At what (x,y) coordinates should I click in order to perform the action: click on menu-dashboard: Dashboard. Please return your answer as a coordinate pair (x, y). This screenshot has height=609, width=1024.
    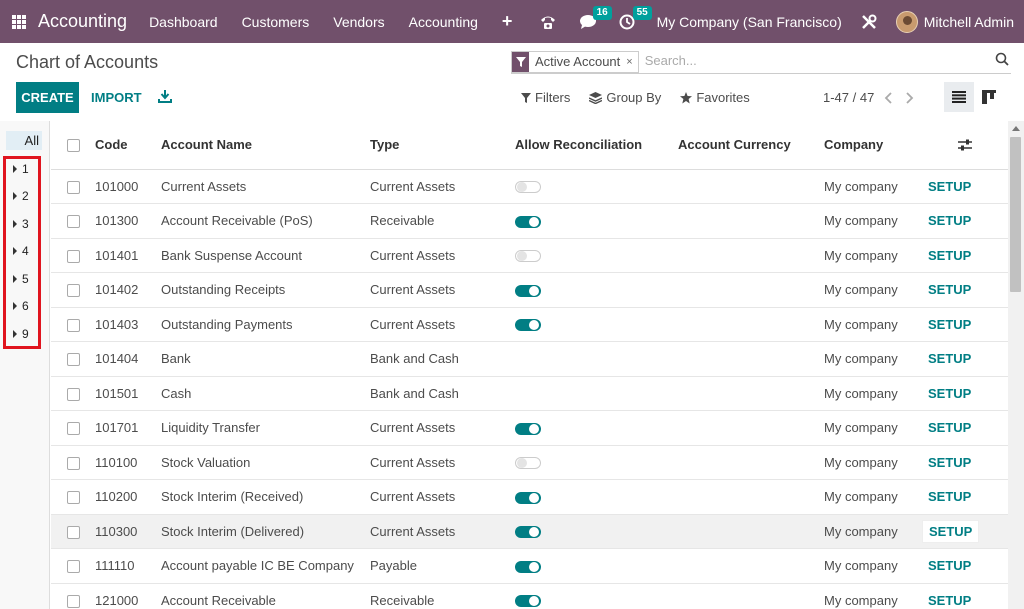
    Looking at the image, I should click on (183, 22).